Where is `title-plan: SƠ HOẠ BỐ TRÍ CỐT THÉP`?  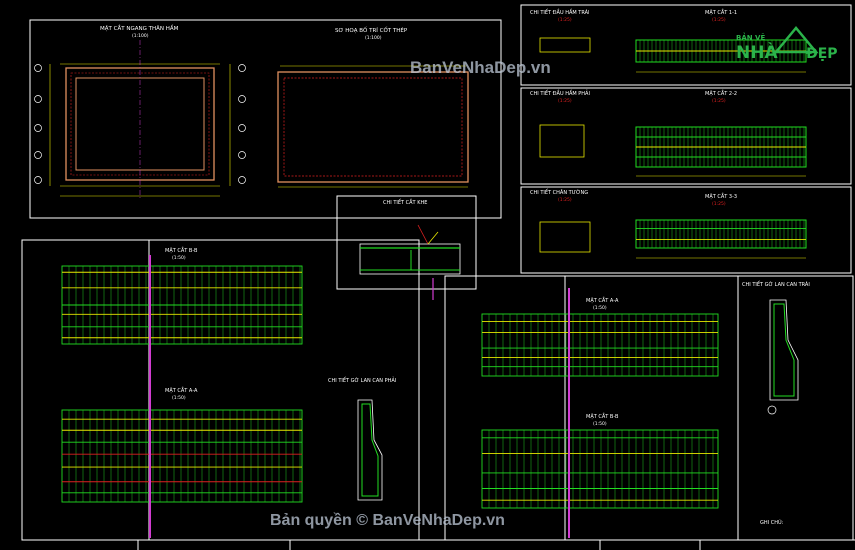
title-plan: SƠ HOẠ BỐ TRÍ CỐT THÉP is located at coordinates (371, 30).